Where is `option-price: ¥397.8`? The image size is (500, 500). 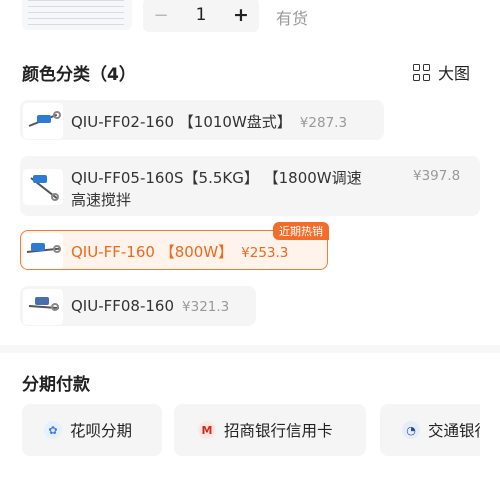 option-price: ¥397.8 is located at coordinates (437, 176).